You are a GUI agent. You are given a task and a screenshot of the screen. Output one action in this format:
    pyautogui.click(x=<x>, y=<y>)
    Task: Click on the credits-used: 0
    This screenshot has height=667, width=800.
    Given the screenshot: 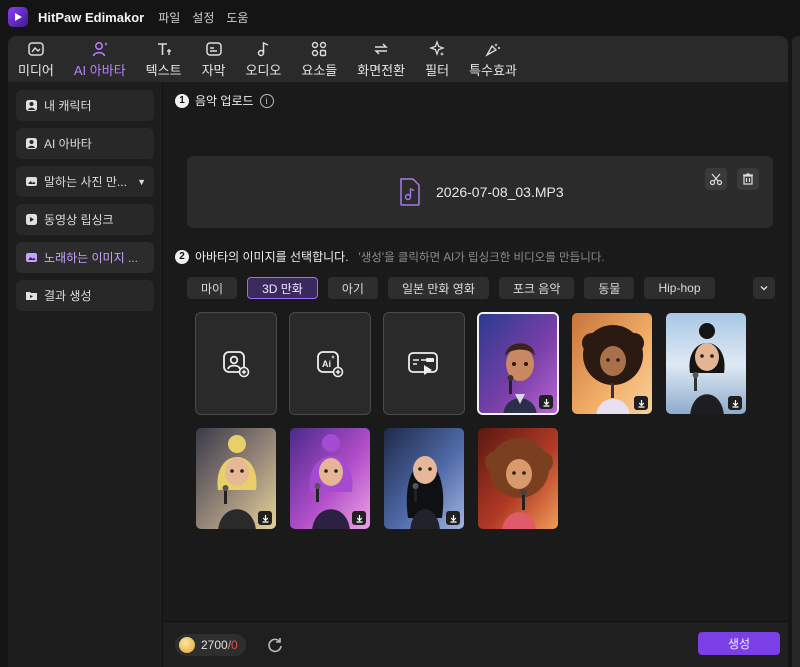 What is the action you would take?
    pyautogui.click(x=234, y=645)
    